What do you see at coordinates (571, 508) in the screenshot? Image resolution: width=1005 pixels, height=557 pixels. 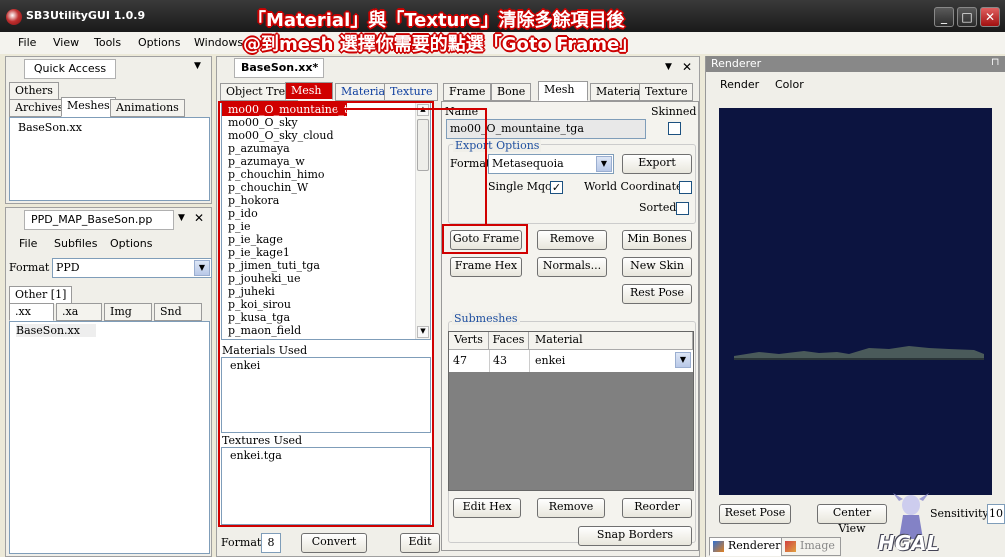 I see `remove-submesh-button: Remove` at bounding box center [571, 508].